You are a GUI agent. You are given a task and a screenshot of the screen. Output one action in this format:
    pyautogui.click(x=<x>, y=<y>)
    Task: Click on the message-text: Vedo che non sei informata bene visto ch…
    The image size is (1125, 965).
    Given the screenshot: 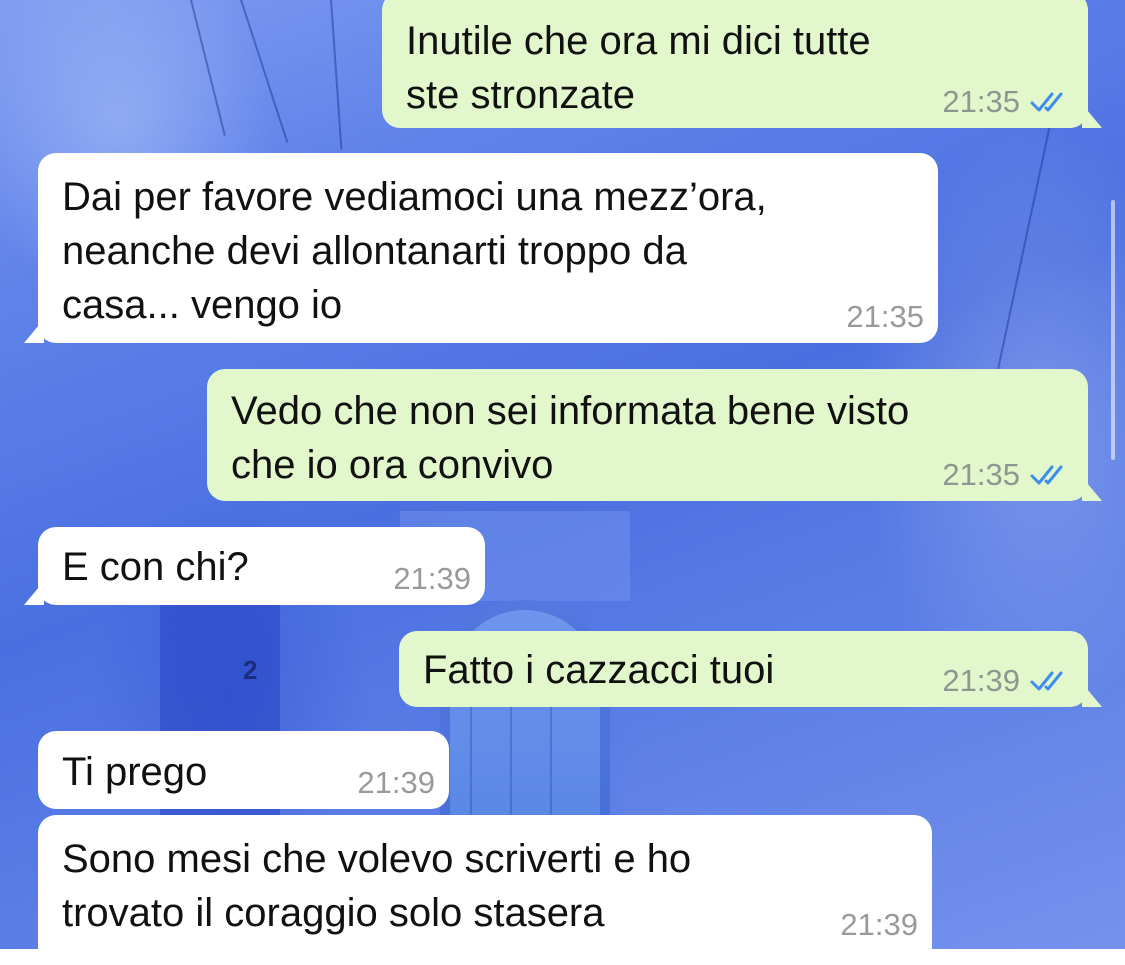 What is the action you would take?
    pyautogui.click(x=570, y=438)
    